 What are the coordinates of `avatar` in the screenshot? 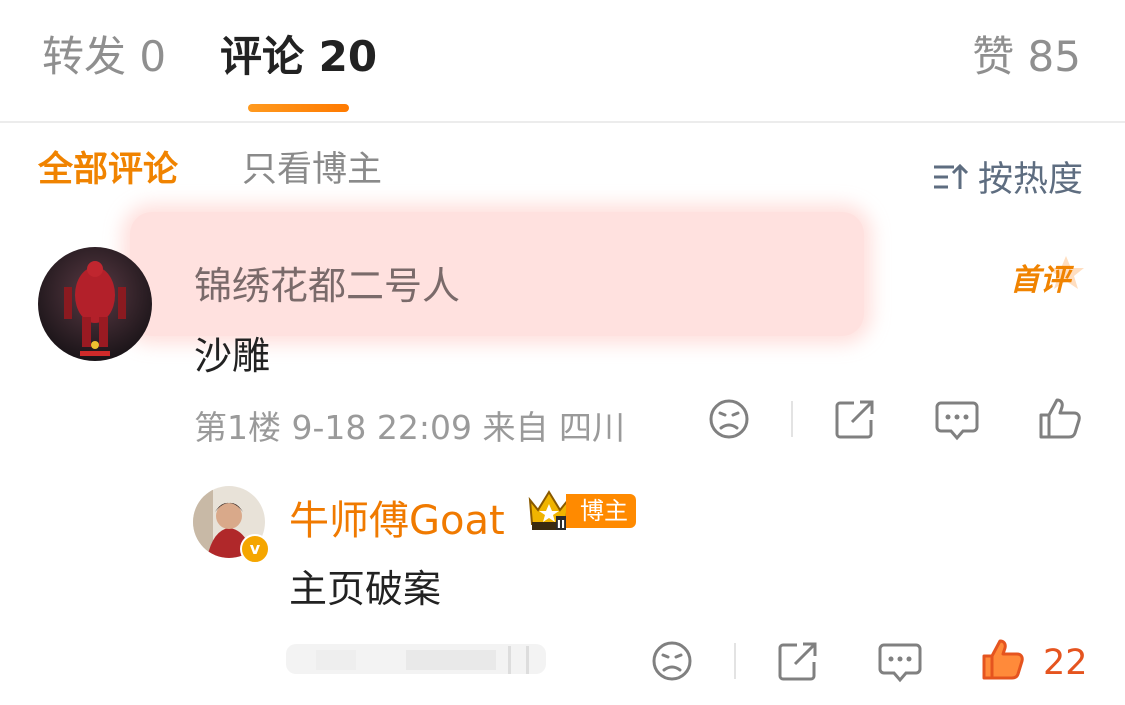 It's located at (95, 304).